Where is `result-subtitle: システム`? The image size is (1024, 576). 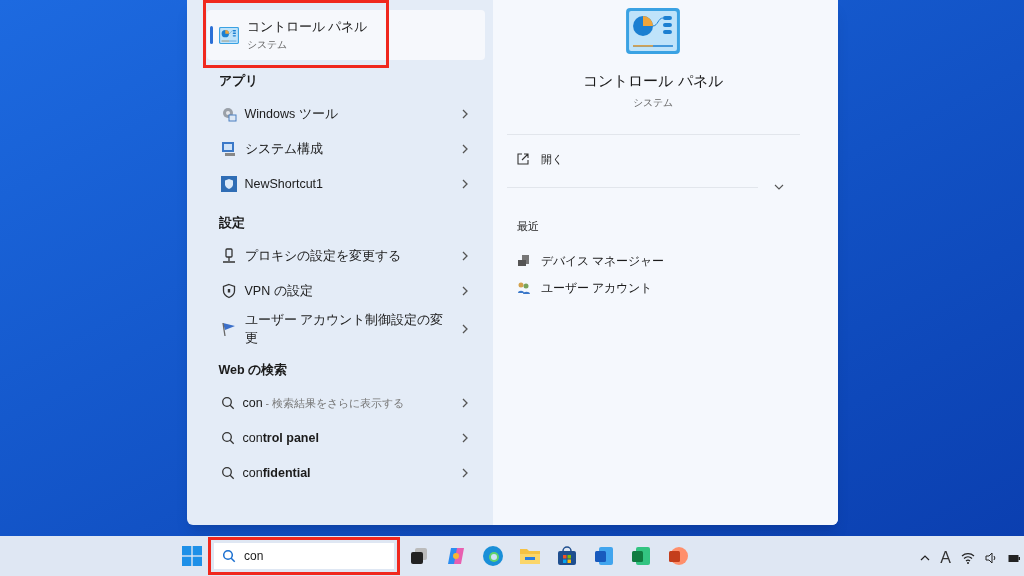 result-subtitle: システム is located at coordinates (267, 44).